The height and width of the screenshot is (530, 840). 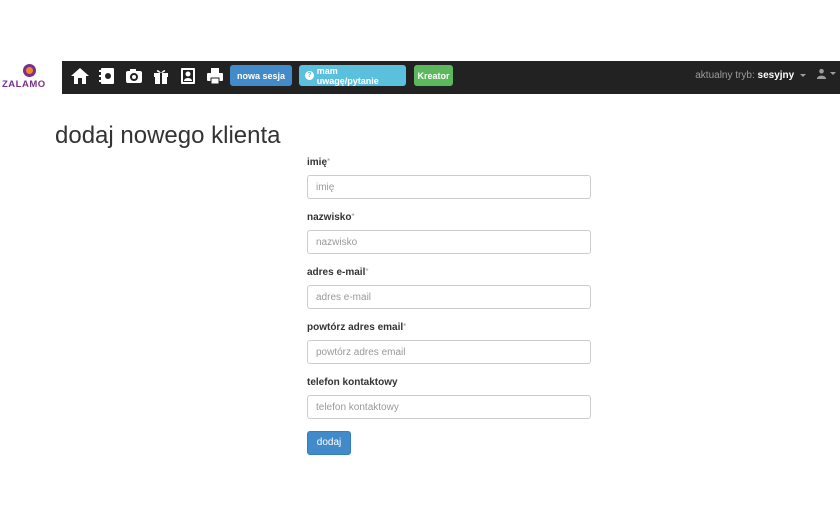 What do you see at coordinates (168, 135) in the screenshot?
I see `page-title: dodaj nowego klienta` at bounding box center [168, 135].